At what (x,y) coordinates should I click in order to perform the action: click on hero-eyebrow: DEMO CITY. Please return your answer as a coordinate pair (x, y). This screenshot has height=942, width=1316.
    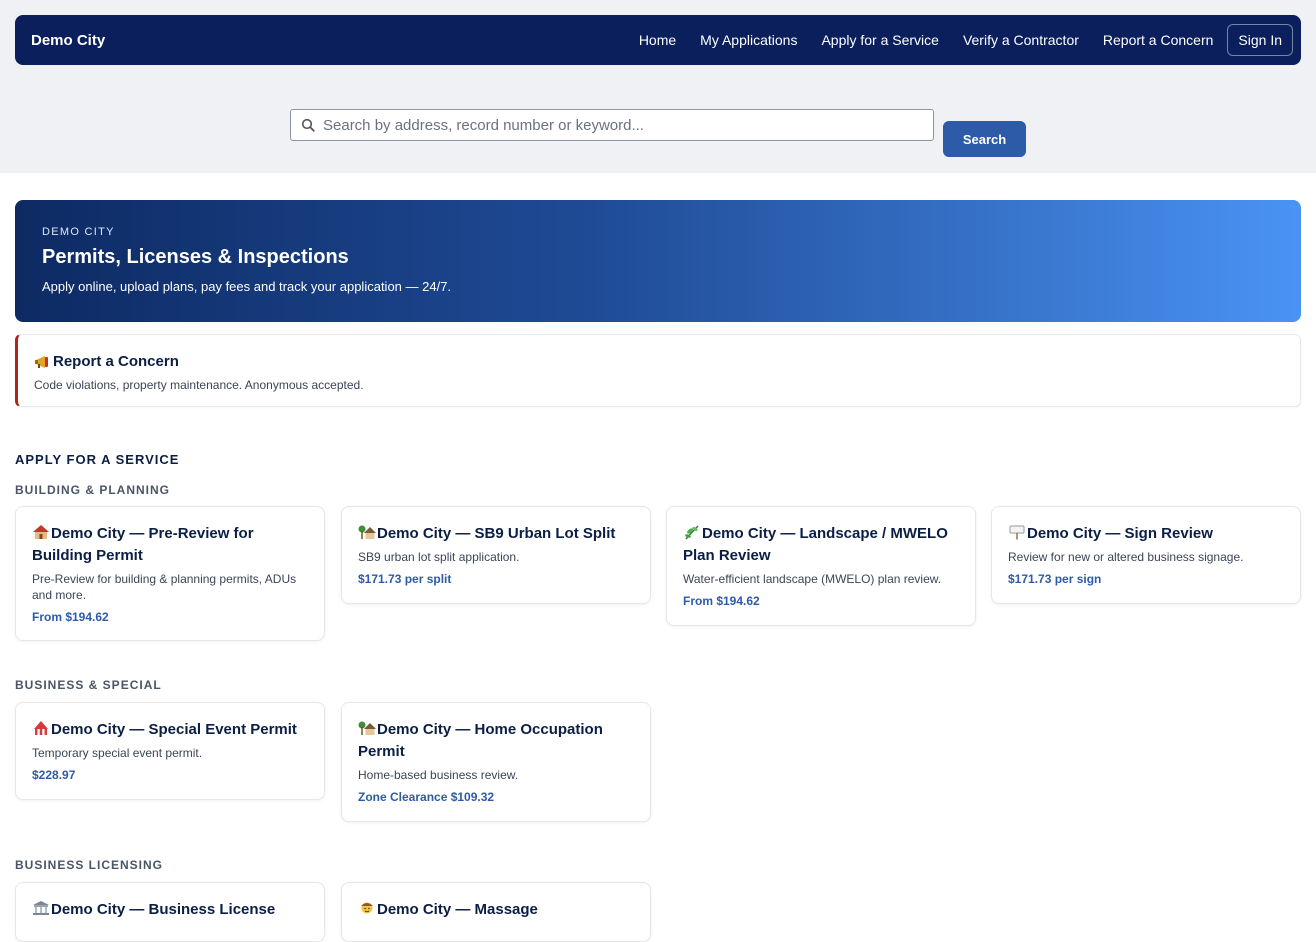
    Looking at the image, I should click on (78, 232).